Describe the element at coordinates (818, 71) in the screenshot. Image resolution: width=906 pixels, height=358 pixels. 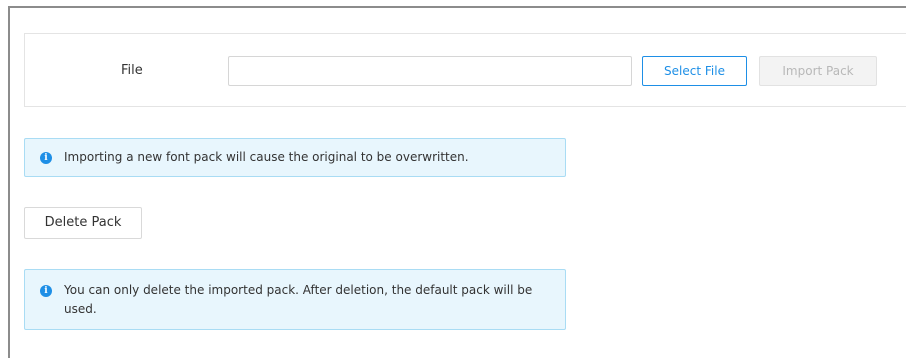
I see `import-pack-button: Import Pack` at that location.